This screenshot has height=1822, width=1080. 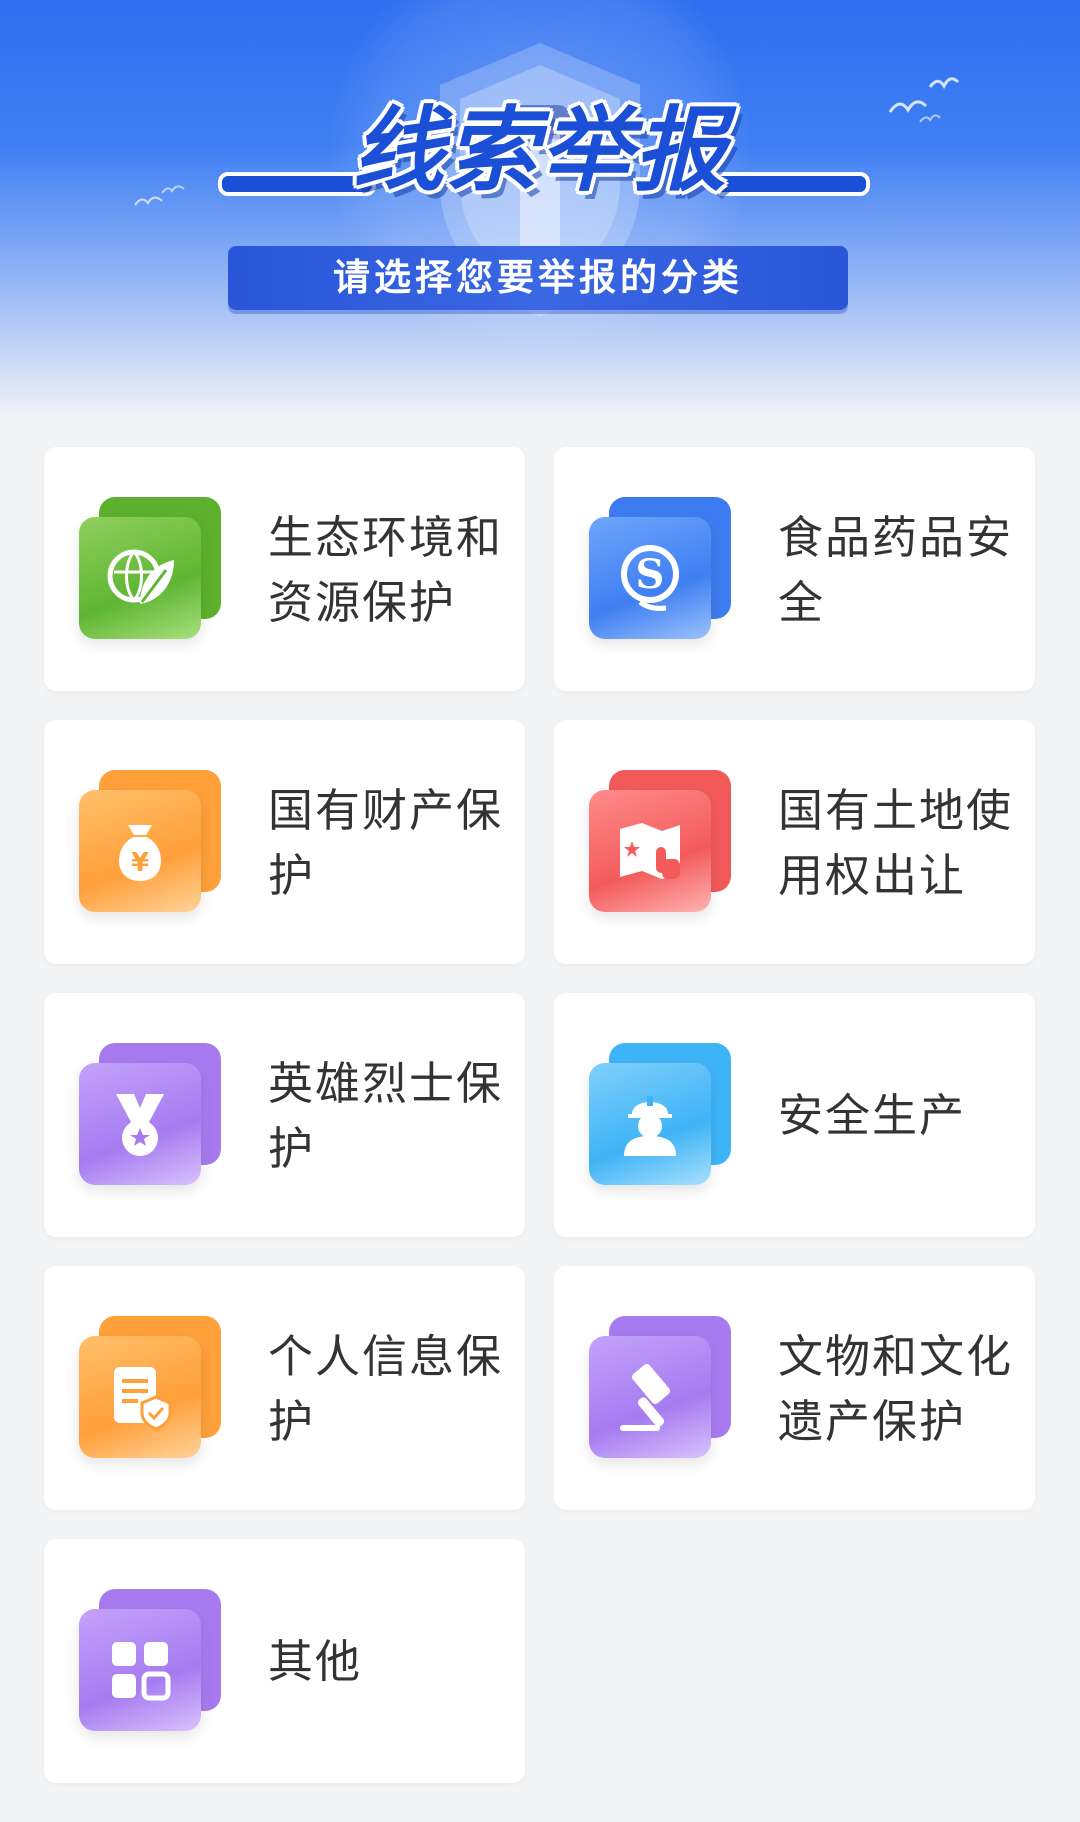 I want to click on globe-leaf-icon, so click(x=151, y=569).